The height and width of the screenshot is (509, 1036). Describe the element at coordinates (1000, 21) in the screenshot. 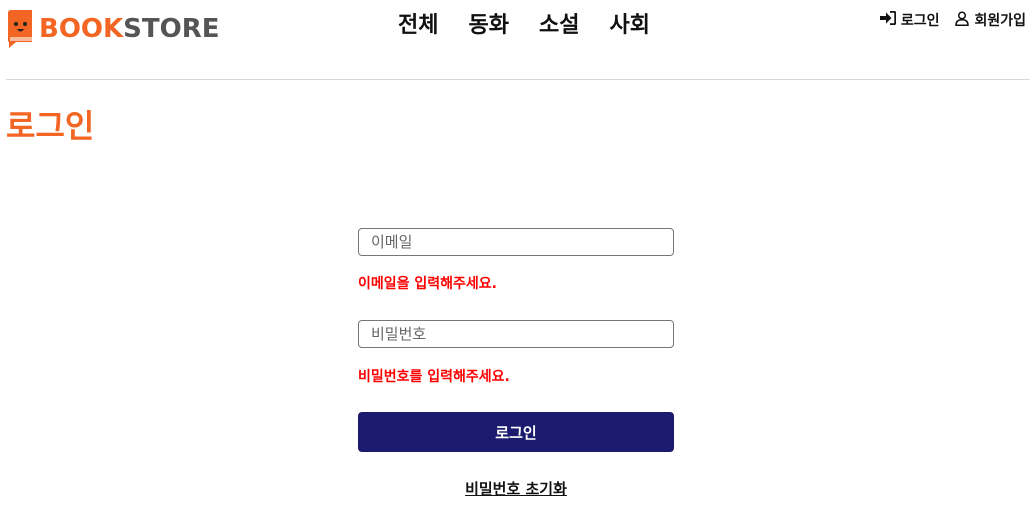

I see `header-signup-label: 회원가입` at that location.